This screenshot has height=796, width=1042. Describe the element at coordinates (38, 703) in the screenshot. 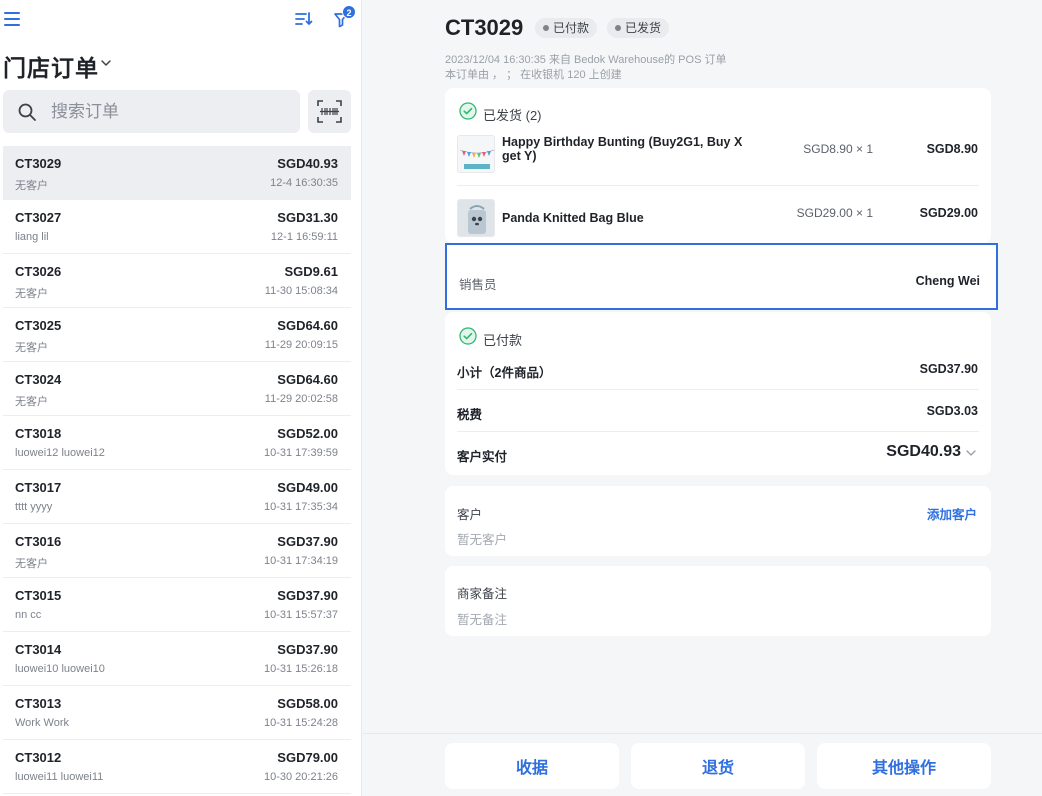

I see `order-id: CT3013` at that location.